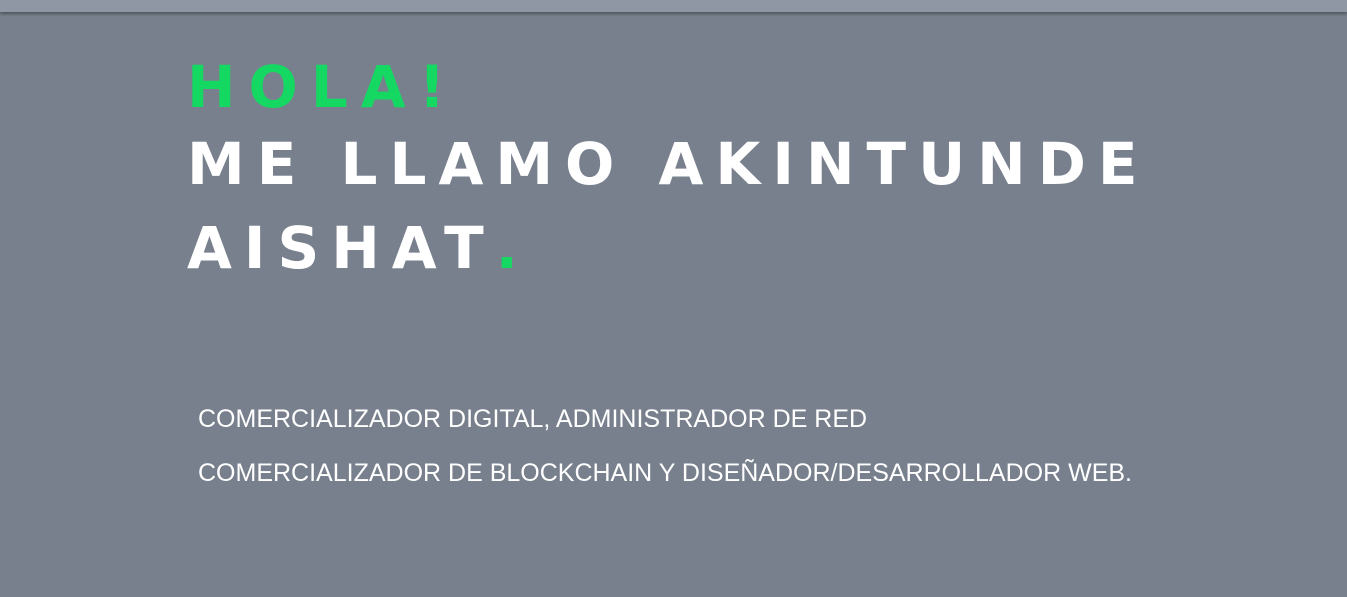 The height and width of the screenshot is (597, 1347). What do you see at coordinates (341, 248) in the screenshot?
I see `name-line-2: AISHAT` at bounding box center [341, 248].